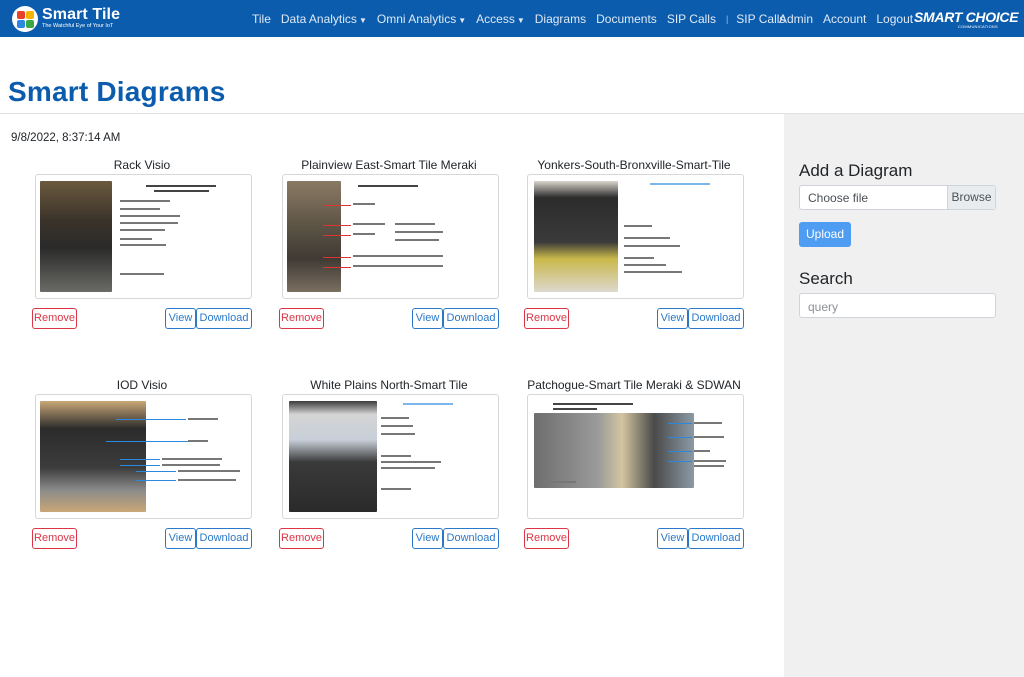 Image resolution: width=1024 pixels, height=677 pixels. I want to click on add-diagram-heading: Add a Diagram, so click(856, 170).